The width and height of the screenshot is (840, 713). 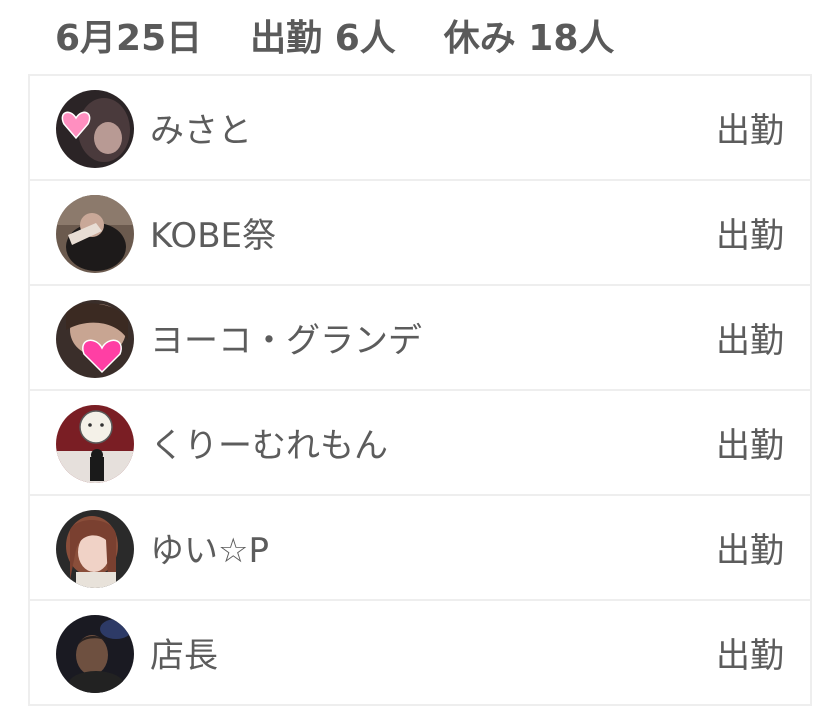 I want to click on staff-row: 店長 出勤, so click(x=420, y=653).